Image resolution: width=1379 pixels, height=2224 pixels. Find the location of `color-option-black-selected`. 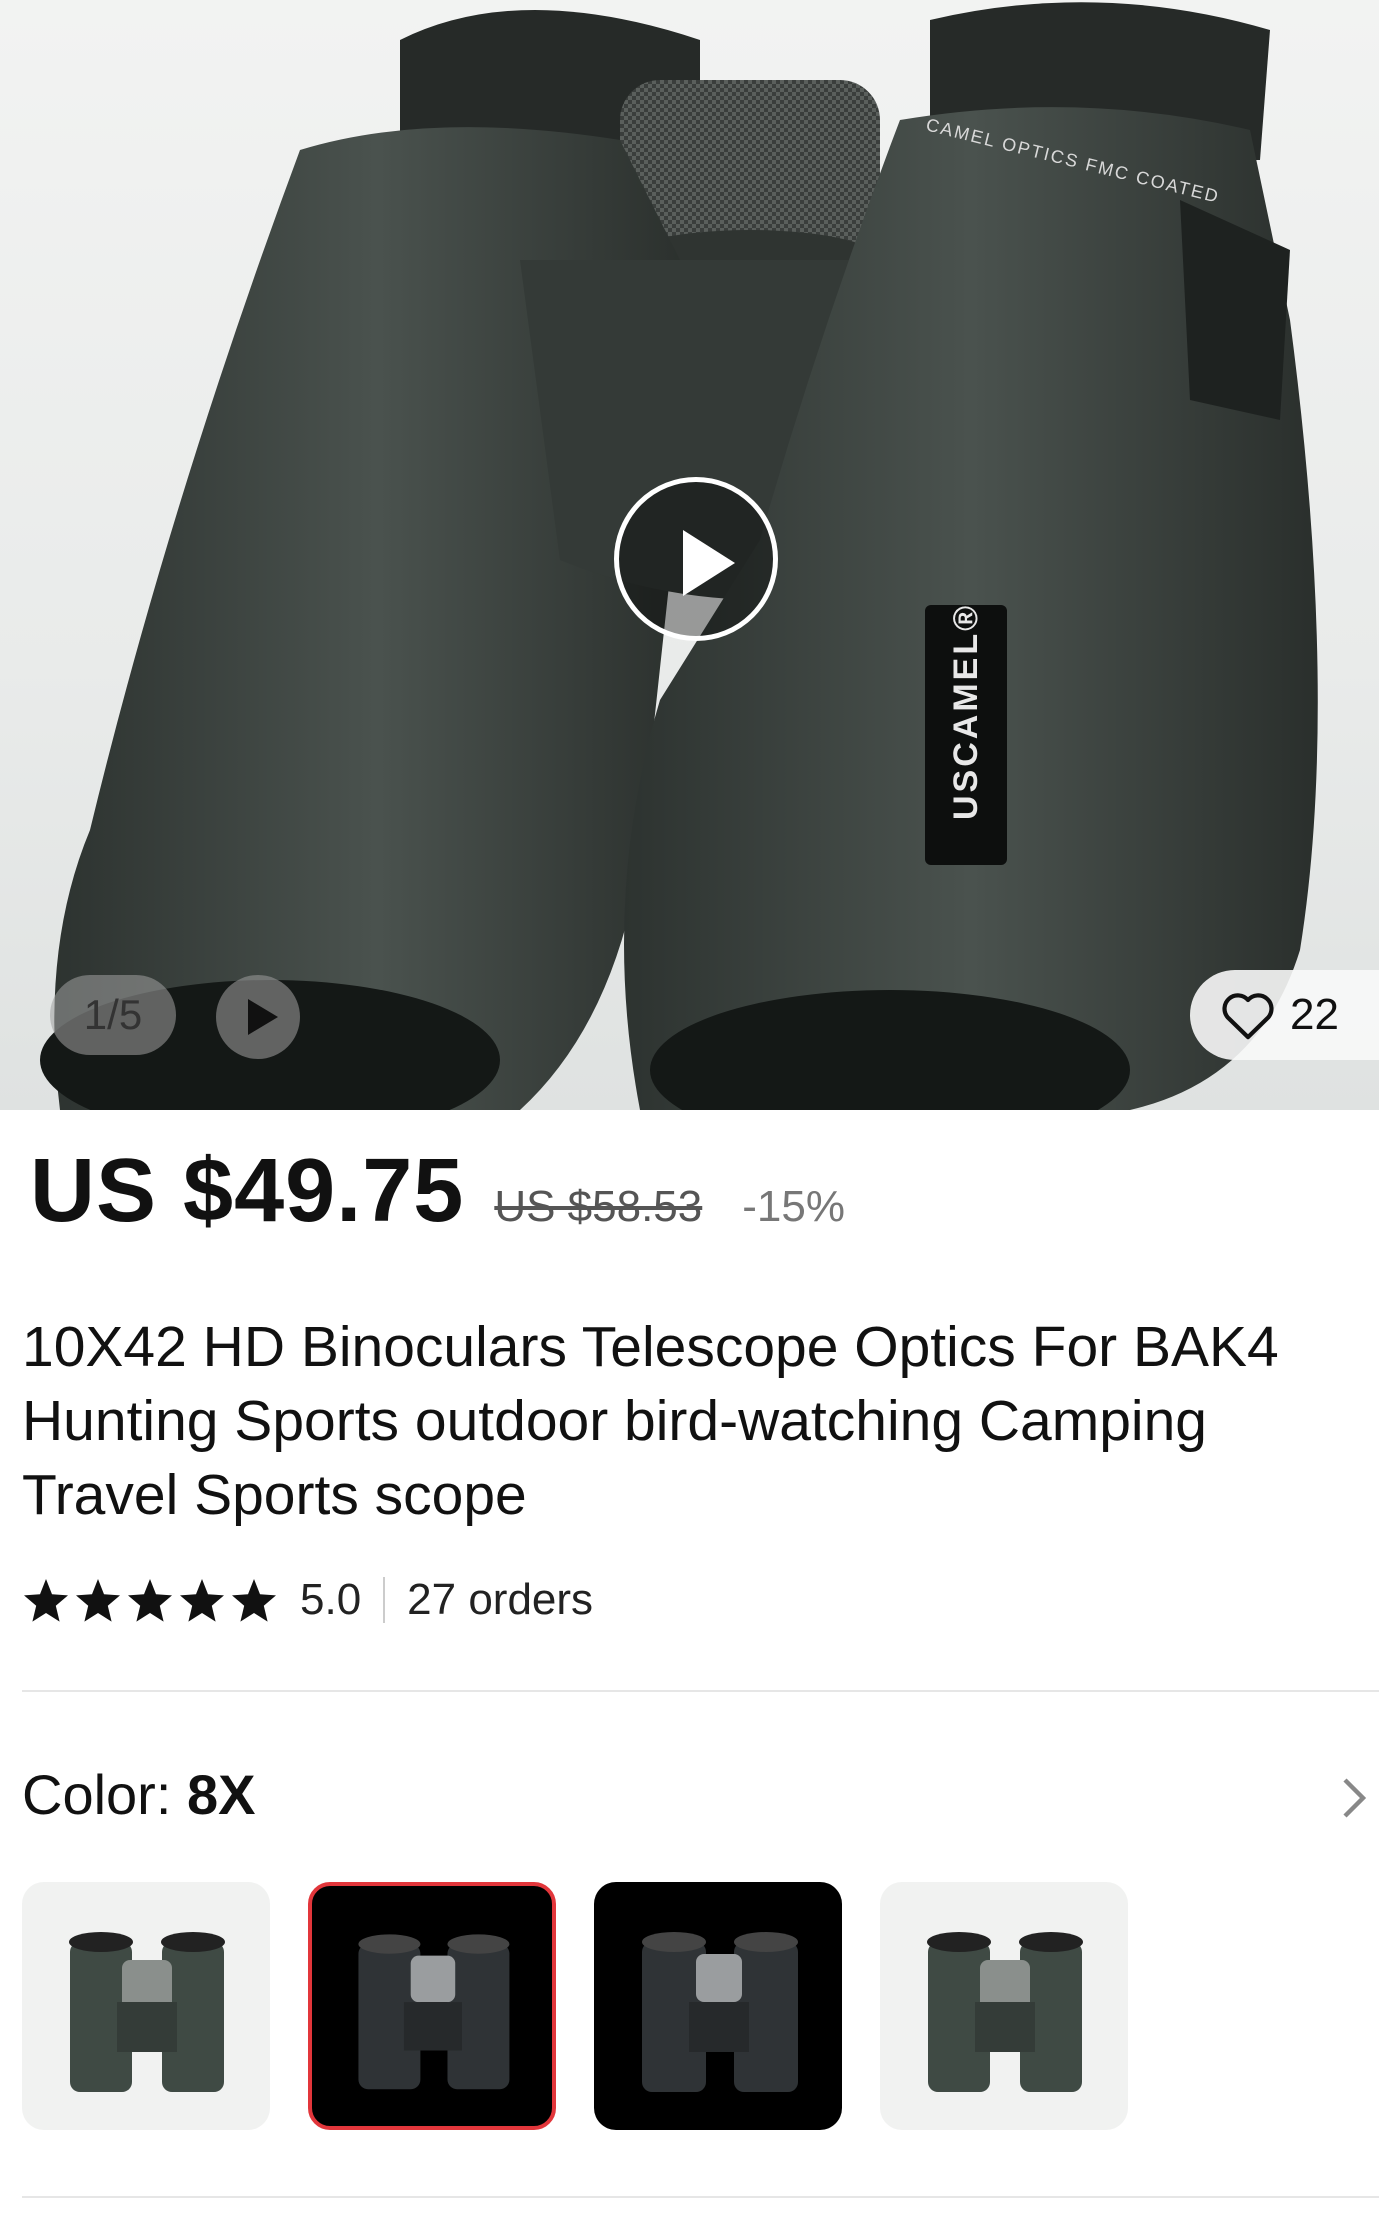

color-option-black-selected is located at coordinates (432, 2006).